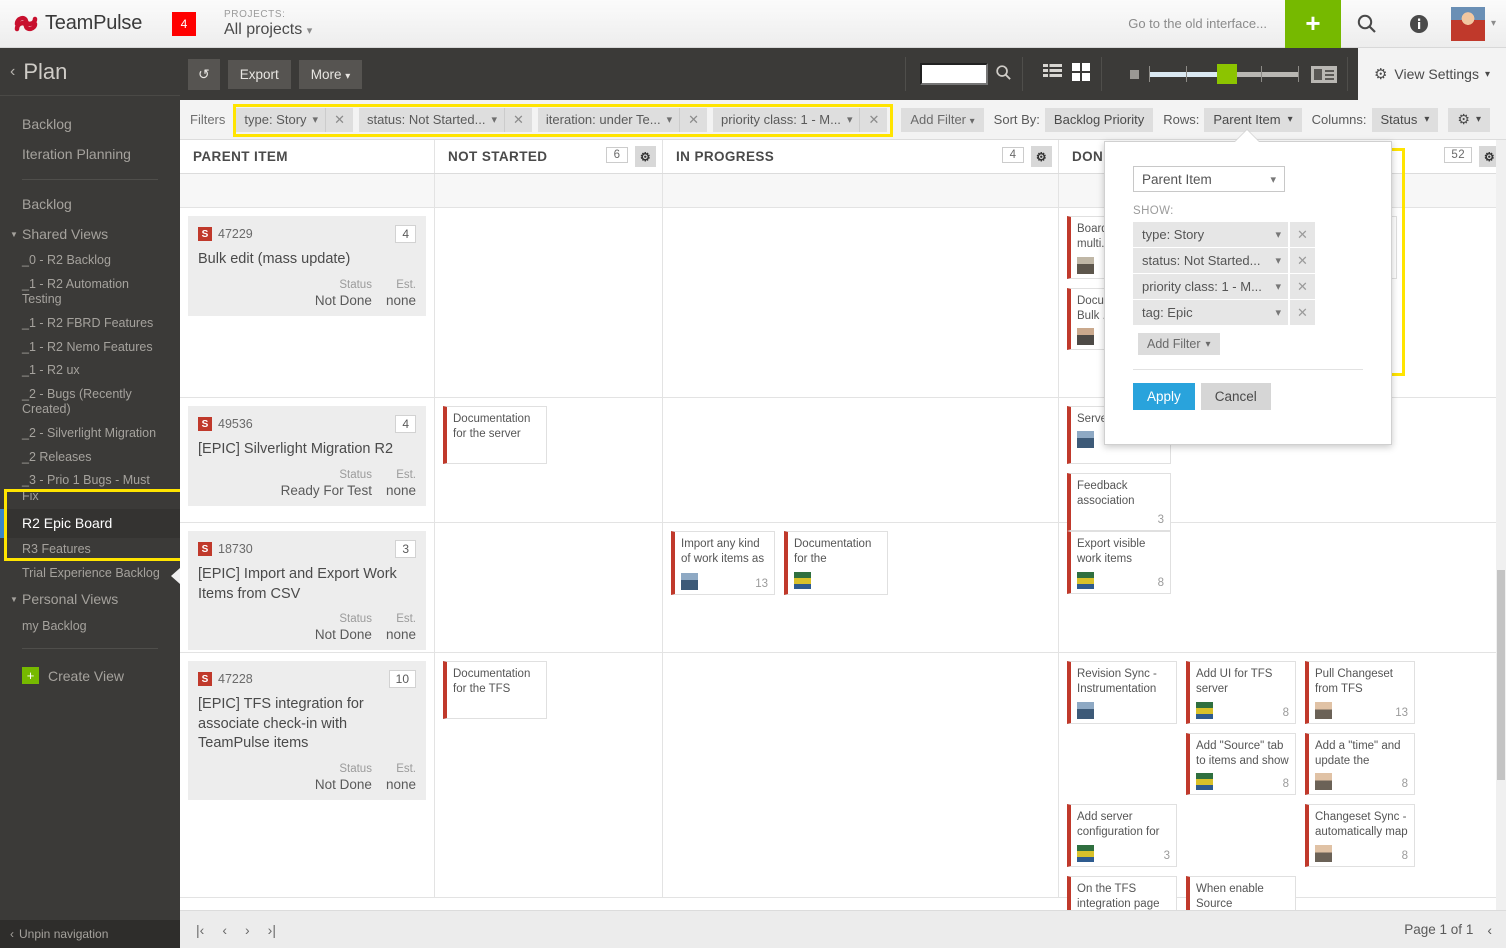  Describe the element at coordinates (1134, 74) in the screenshot. I see `zoom-small-icon` at that location.